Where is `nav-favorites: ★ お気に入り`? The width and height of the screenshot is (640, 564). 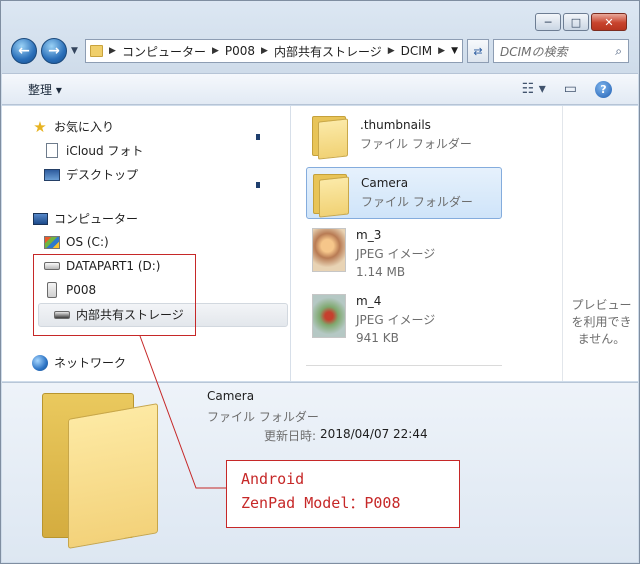
nav-favorites: ★ お気に入り is located at coordinates (73, 126).